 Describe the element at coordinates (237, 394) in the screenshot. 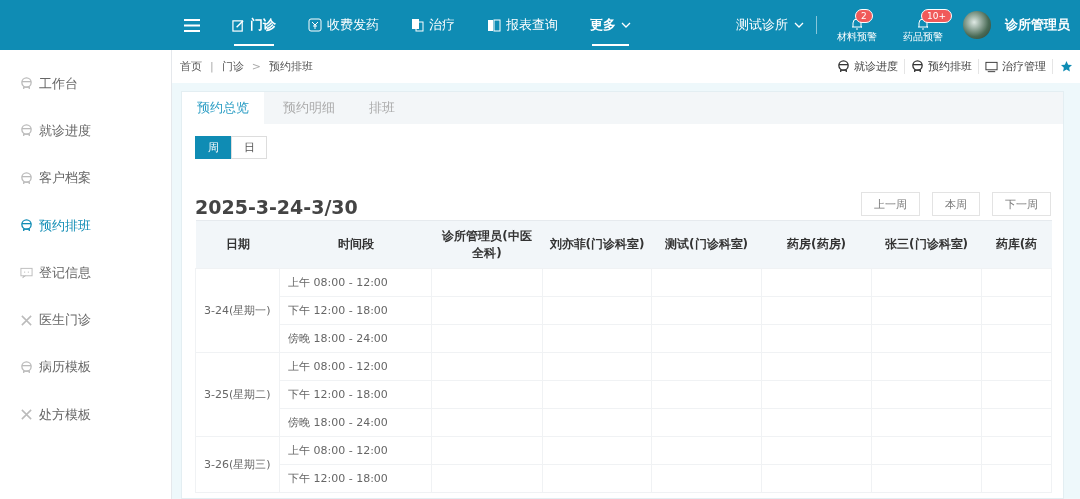

I see `date-cell: 3-25(星期二)` at that location.